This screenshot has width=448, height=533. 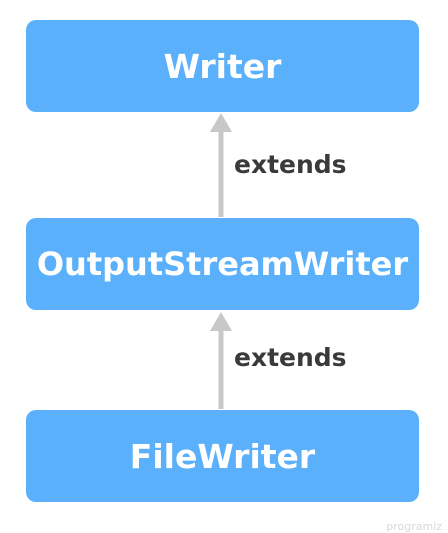 I want to click on extends-label-1: extends, so click(x=290, y=164).